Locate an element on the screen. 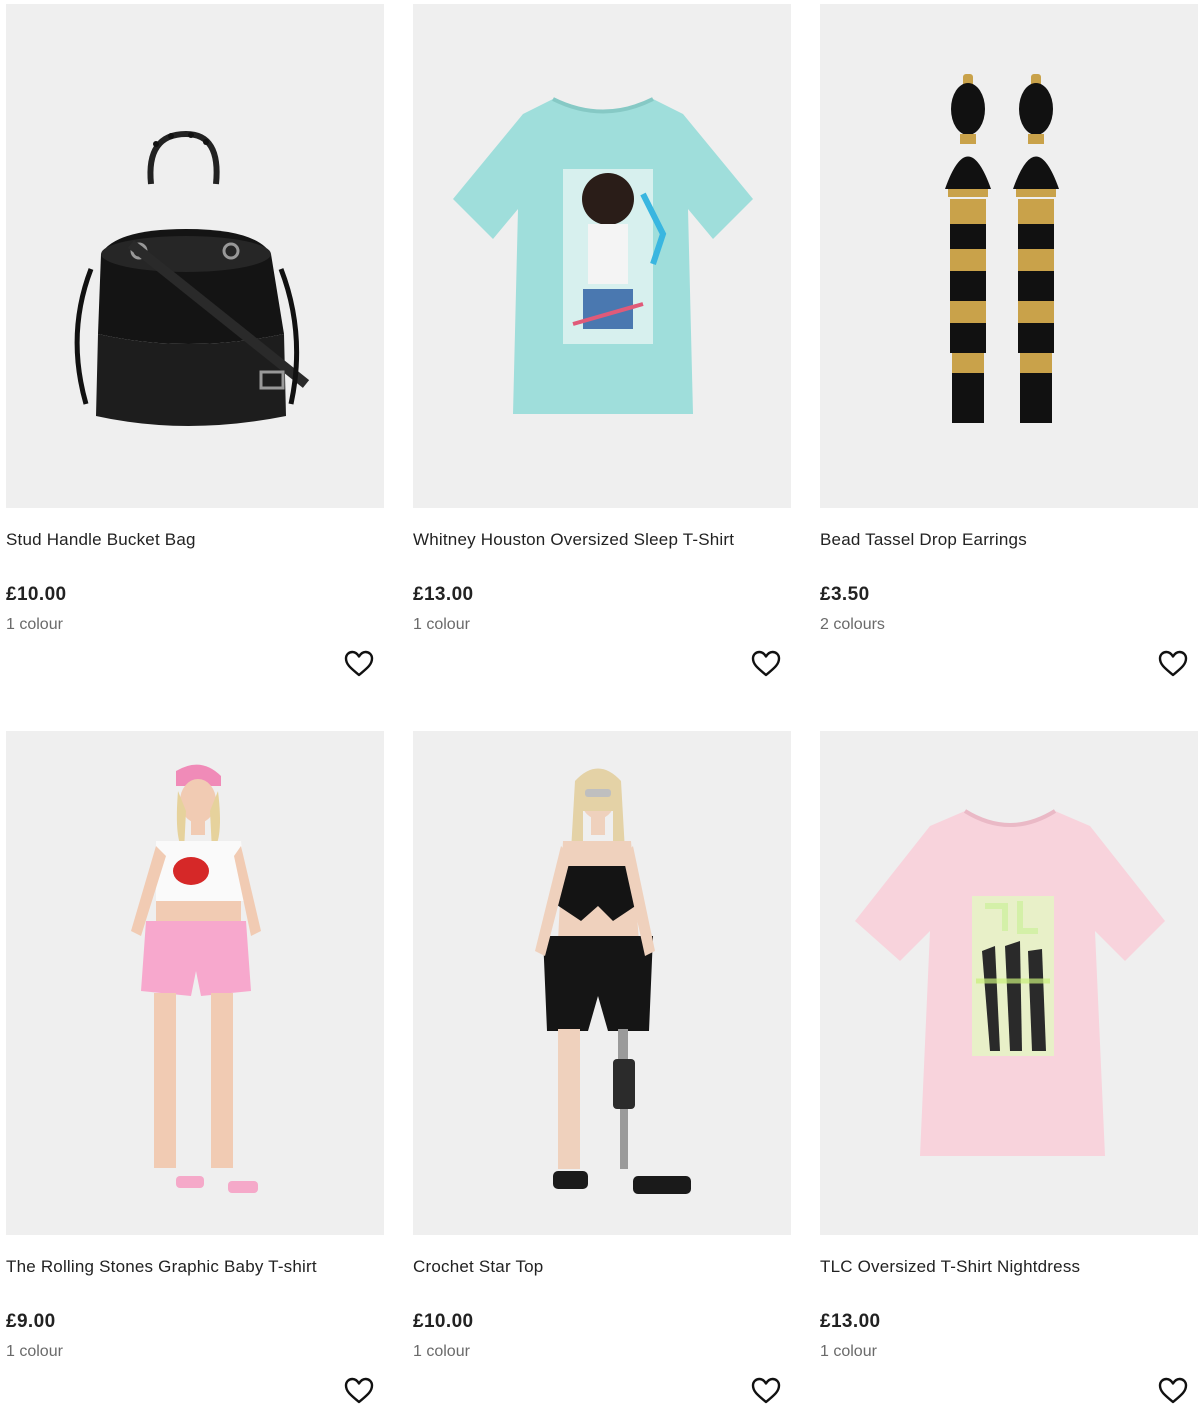 This screenshot has width=1200, height=1407. graphic-tshirt-image is located at coordinates (603, 255).